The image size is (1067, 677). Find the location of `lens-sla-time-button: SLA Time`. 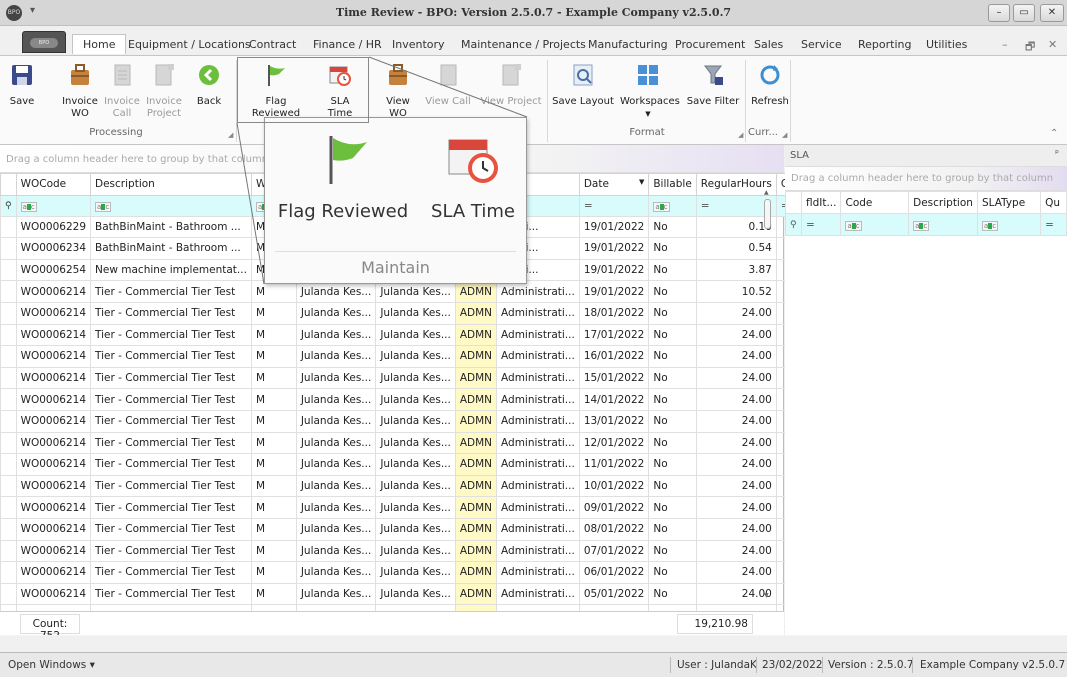

lens-sla-time-button: SLA Time is located at coordinates (473, 176).